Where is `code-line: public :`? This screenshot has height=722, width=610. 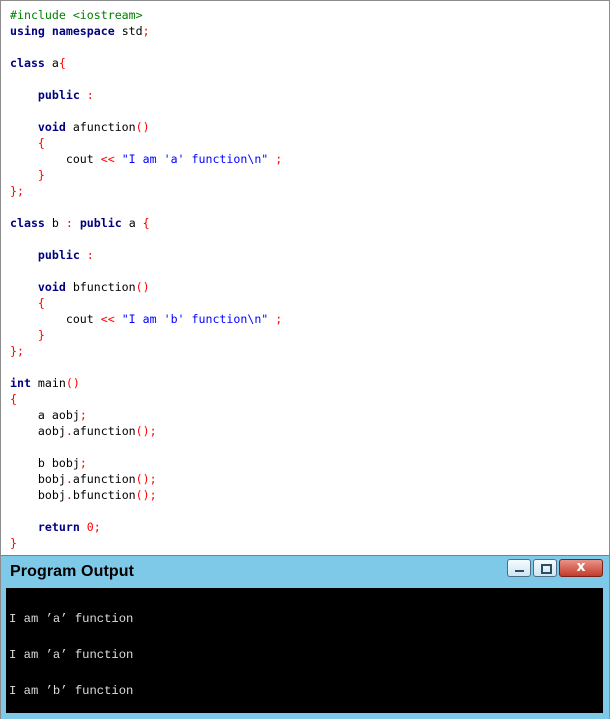 code-line: public : is located at coordinates (305, 95).